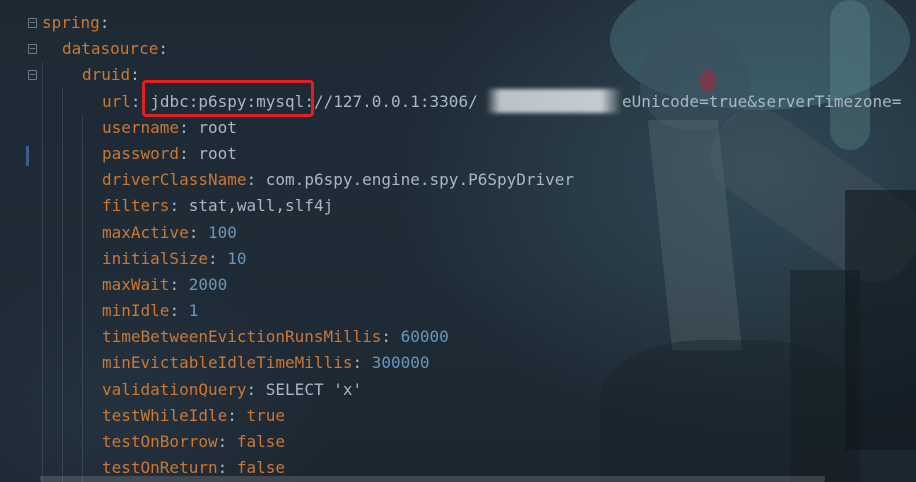 This screenshot has height=482, width=916. Describe the element at coordinates (266, 415) in the screenshot. I see `yaml-value: true` at that location.